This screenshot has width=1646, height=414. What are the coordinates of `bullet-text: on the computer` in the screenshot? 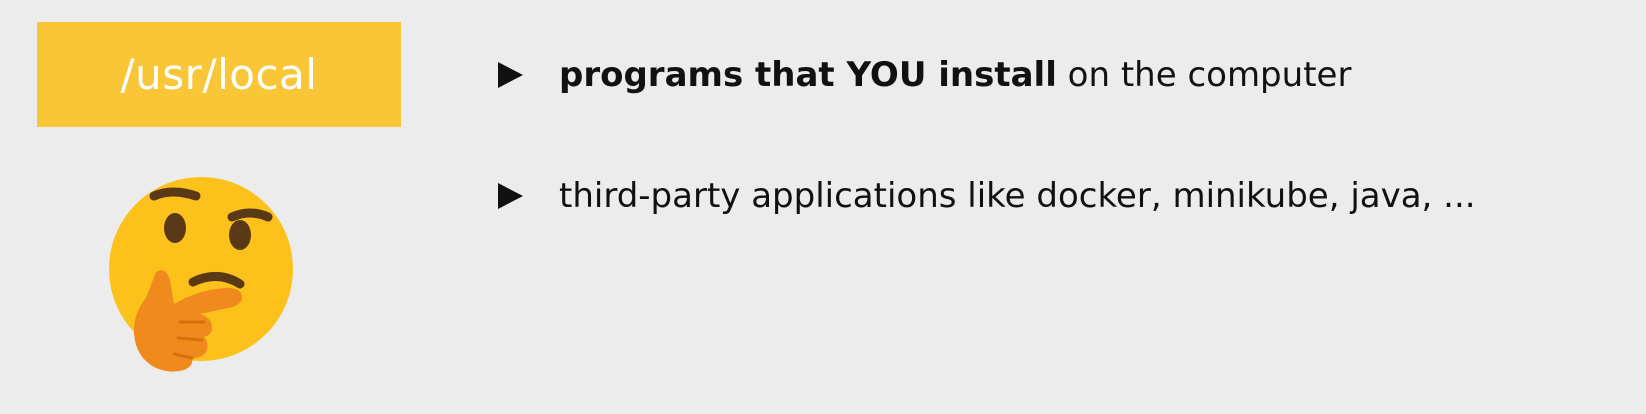 It's located at (1204, 75).